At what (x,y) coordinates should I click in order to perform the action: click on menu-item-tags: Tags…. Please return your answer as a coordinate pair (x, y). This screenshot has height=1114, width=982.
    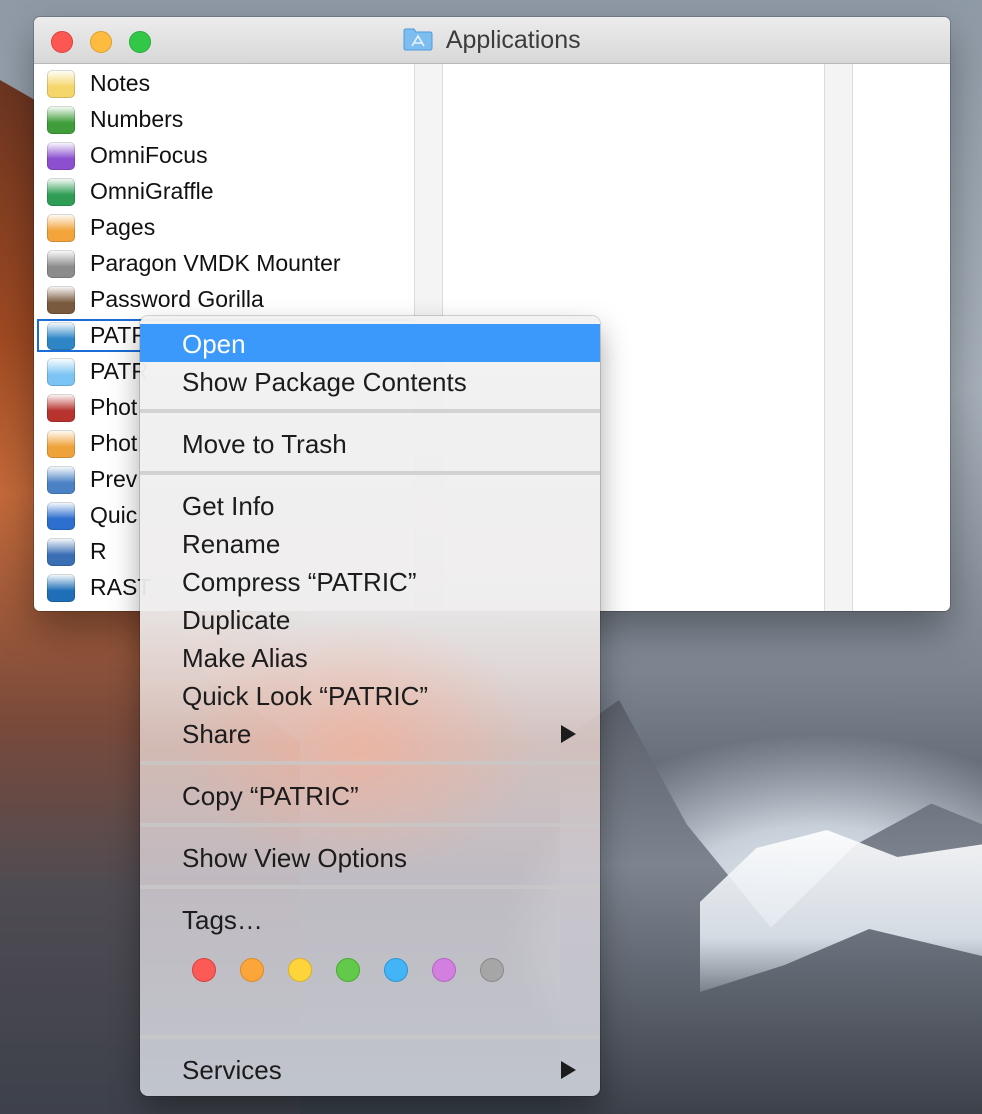
    Looking at the image, I should click on (370, 919).